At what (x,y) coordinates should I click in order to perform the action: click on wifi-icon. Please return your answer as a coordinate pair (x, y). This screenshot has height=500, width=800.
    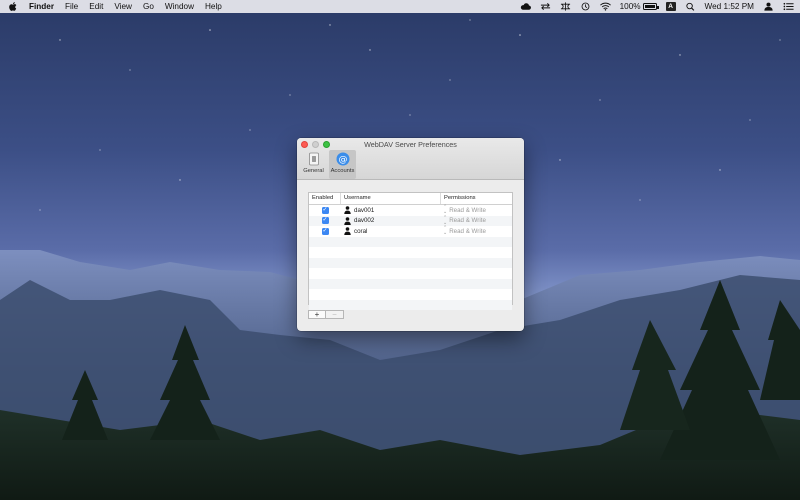
    Looking at the image, I should click on (605, 6).